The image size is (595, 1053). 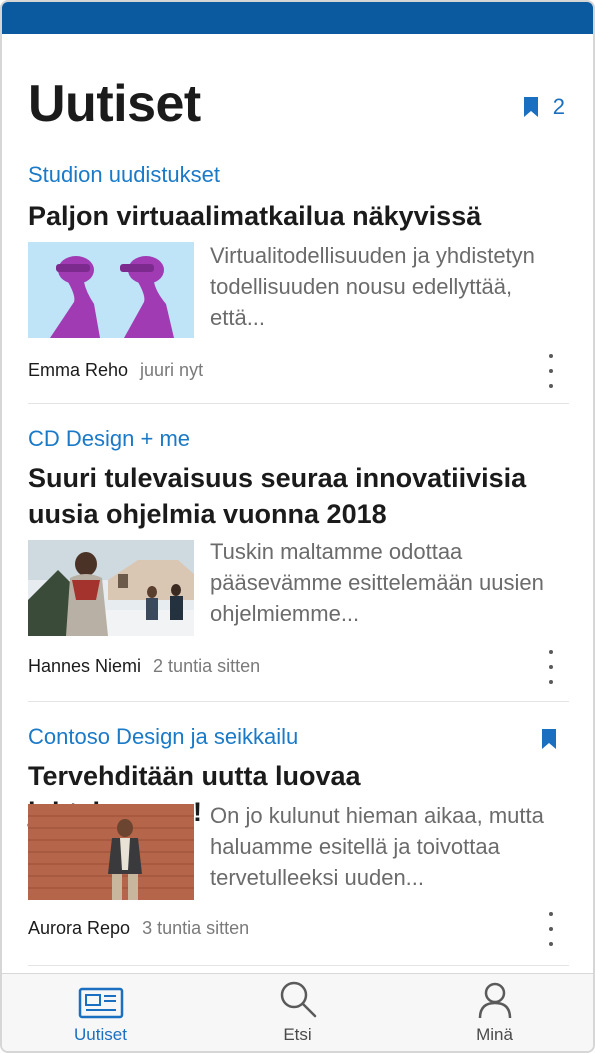 What do you see at coordinates (494, 1000) in the screenshot?
I see `person-icon` at bounding box center [494, 1000].